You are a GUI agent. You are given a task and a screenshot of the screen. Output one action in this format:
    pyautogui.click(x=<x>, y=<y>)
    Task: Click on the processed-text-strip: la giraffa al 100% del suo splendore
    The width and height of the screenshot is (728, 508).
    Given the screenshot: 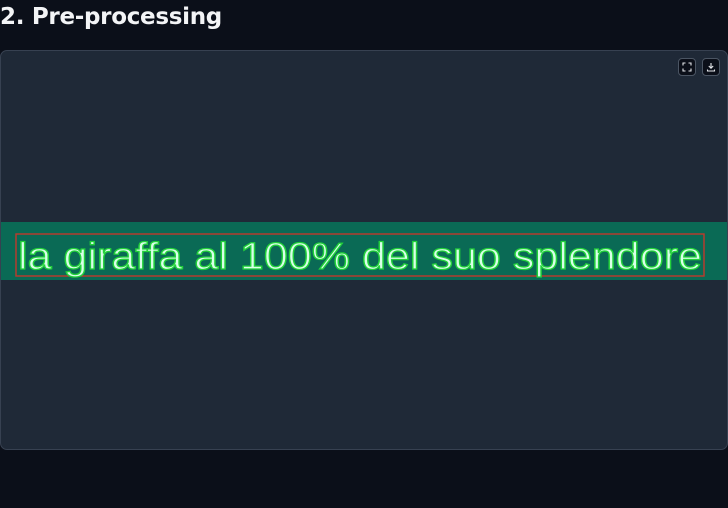 What is the action you would take?
    pyautogui.click(x=364, y=251)
    